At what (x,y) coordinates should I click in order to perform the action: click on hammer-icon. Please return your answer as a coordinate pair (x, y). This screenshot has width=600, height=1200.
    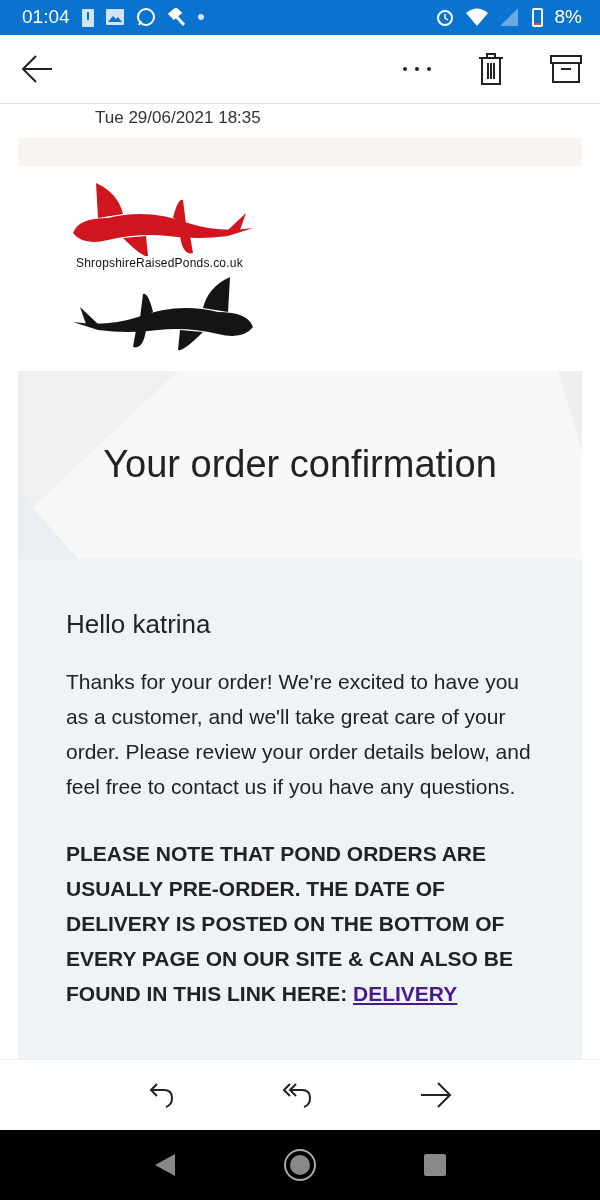
    Looking at the image, I should click on (176, 17).